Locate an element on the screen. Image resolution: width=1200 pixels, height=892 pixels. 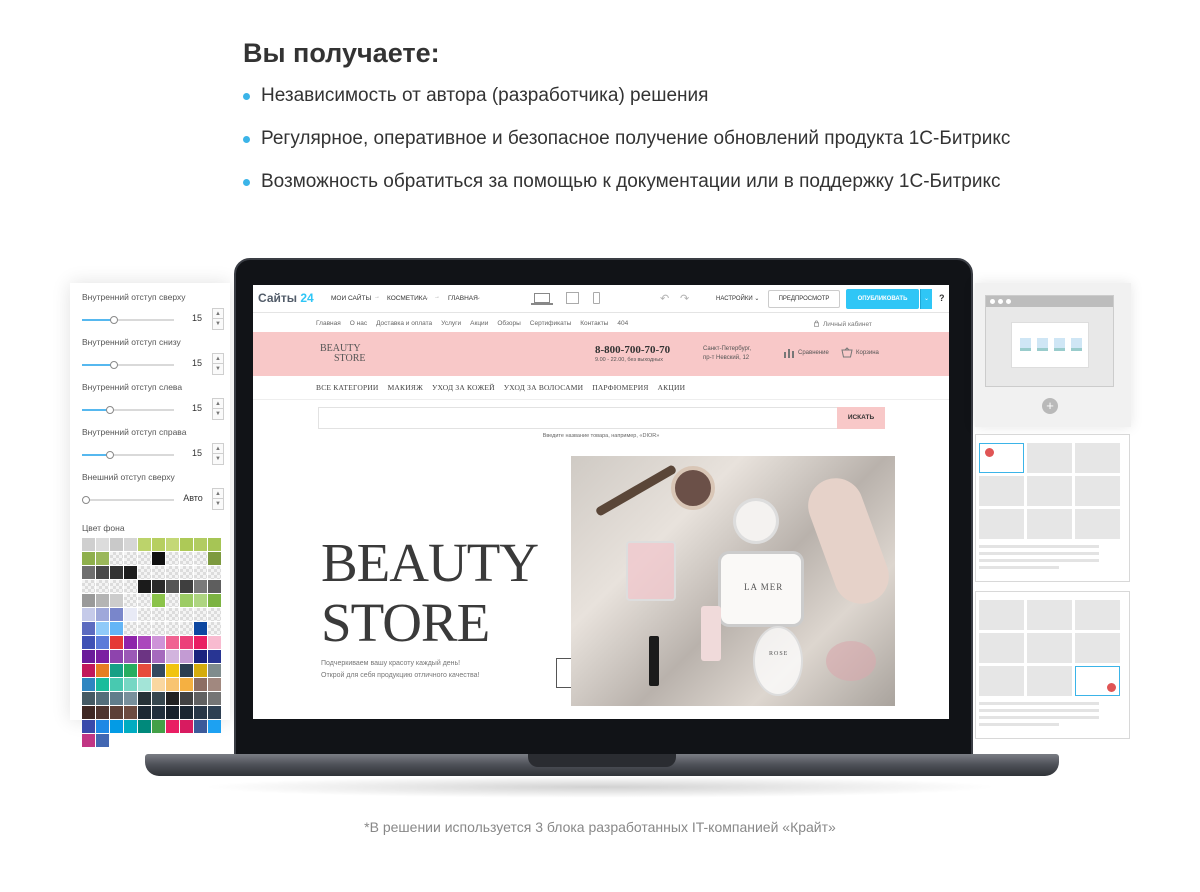
nav-link: Главная is located at coordinates (328, 323).